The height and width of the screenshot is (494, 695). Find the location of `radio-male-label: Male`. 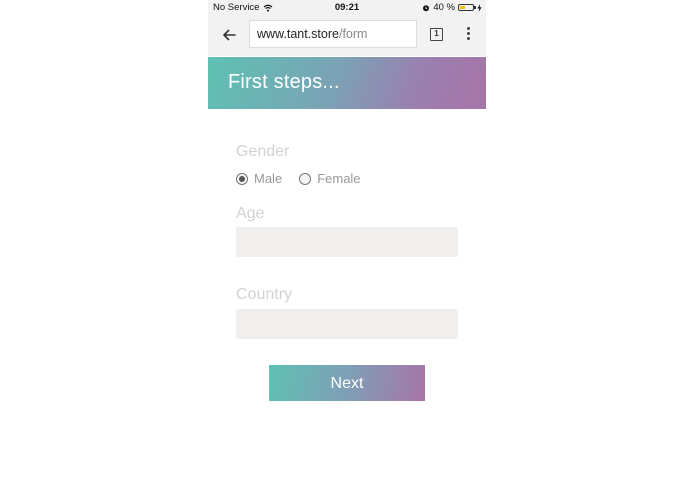

radio-male-label: Male is located at coordinates (268, 178).